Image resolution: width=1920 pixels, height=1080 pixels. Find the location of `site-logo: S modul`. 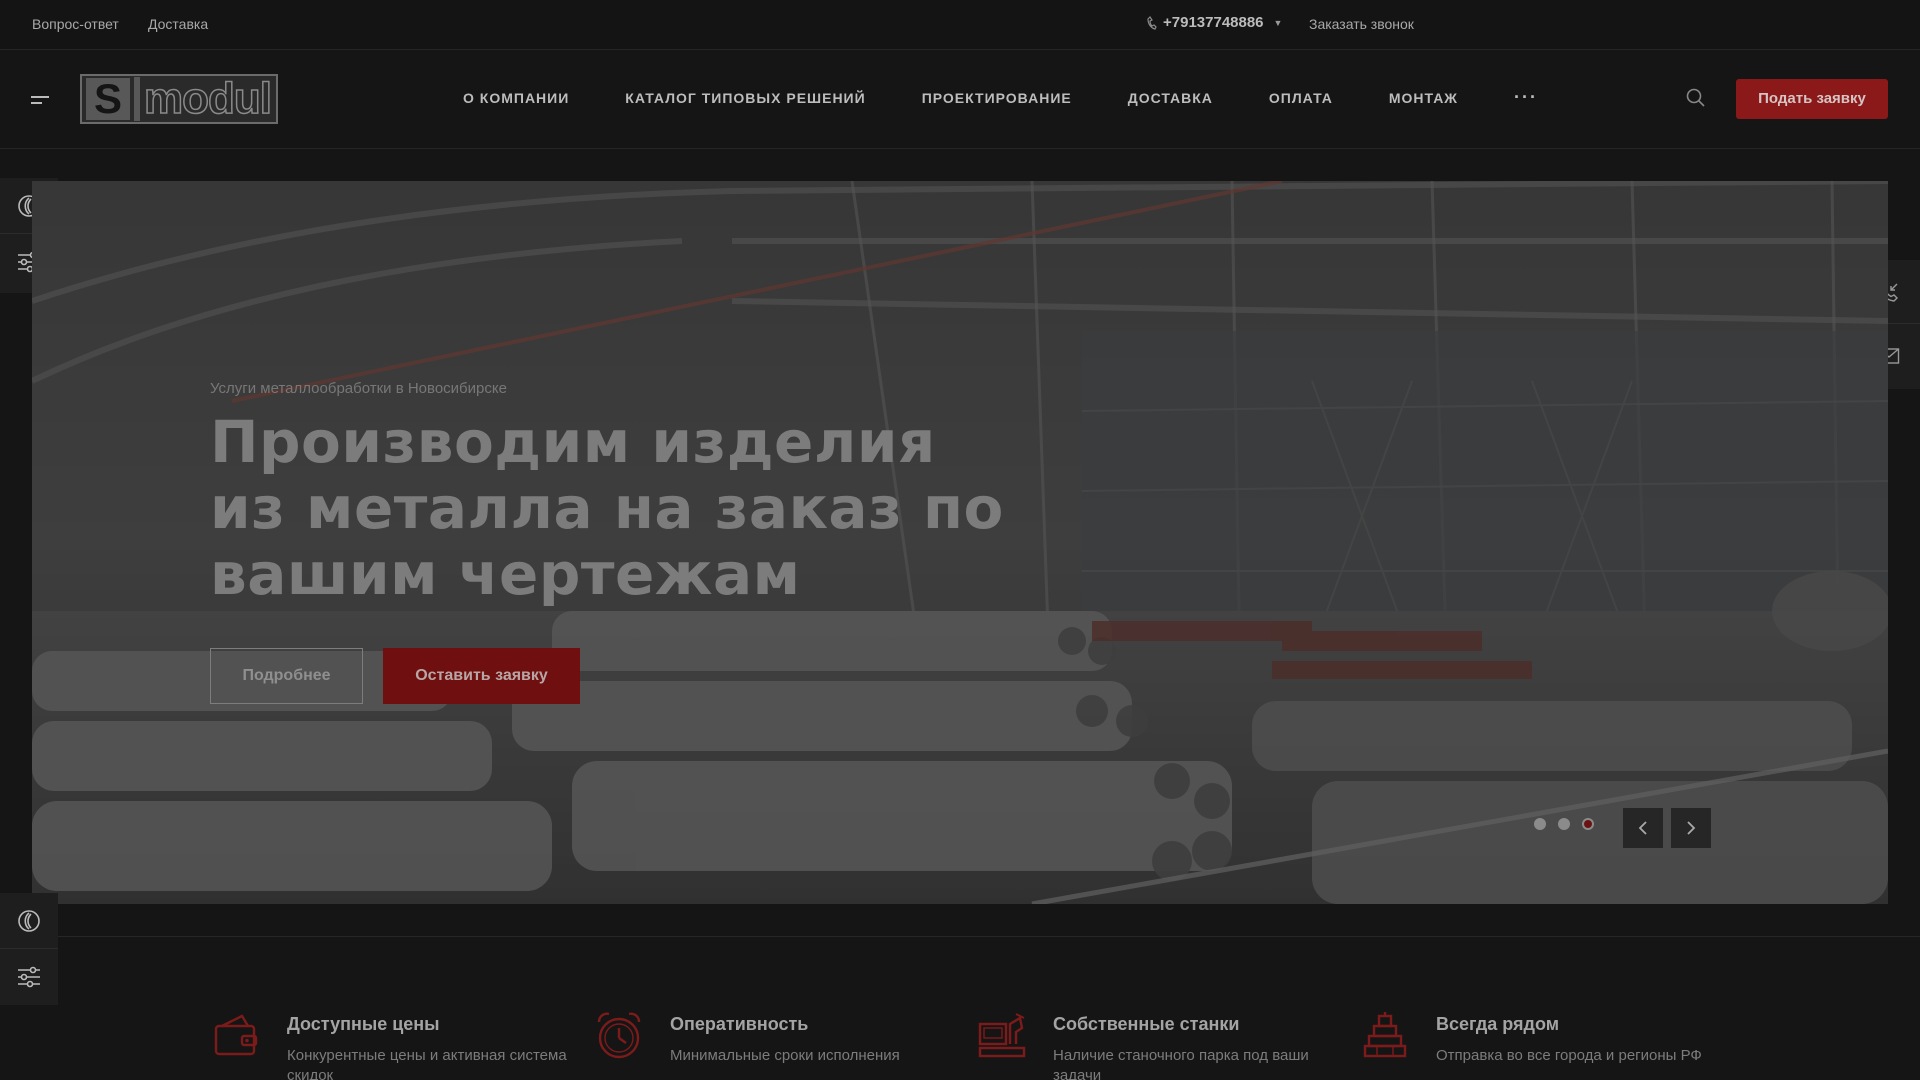

site-logo: S modul is located at coordinates (179, 99).